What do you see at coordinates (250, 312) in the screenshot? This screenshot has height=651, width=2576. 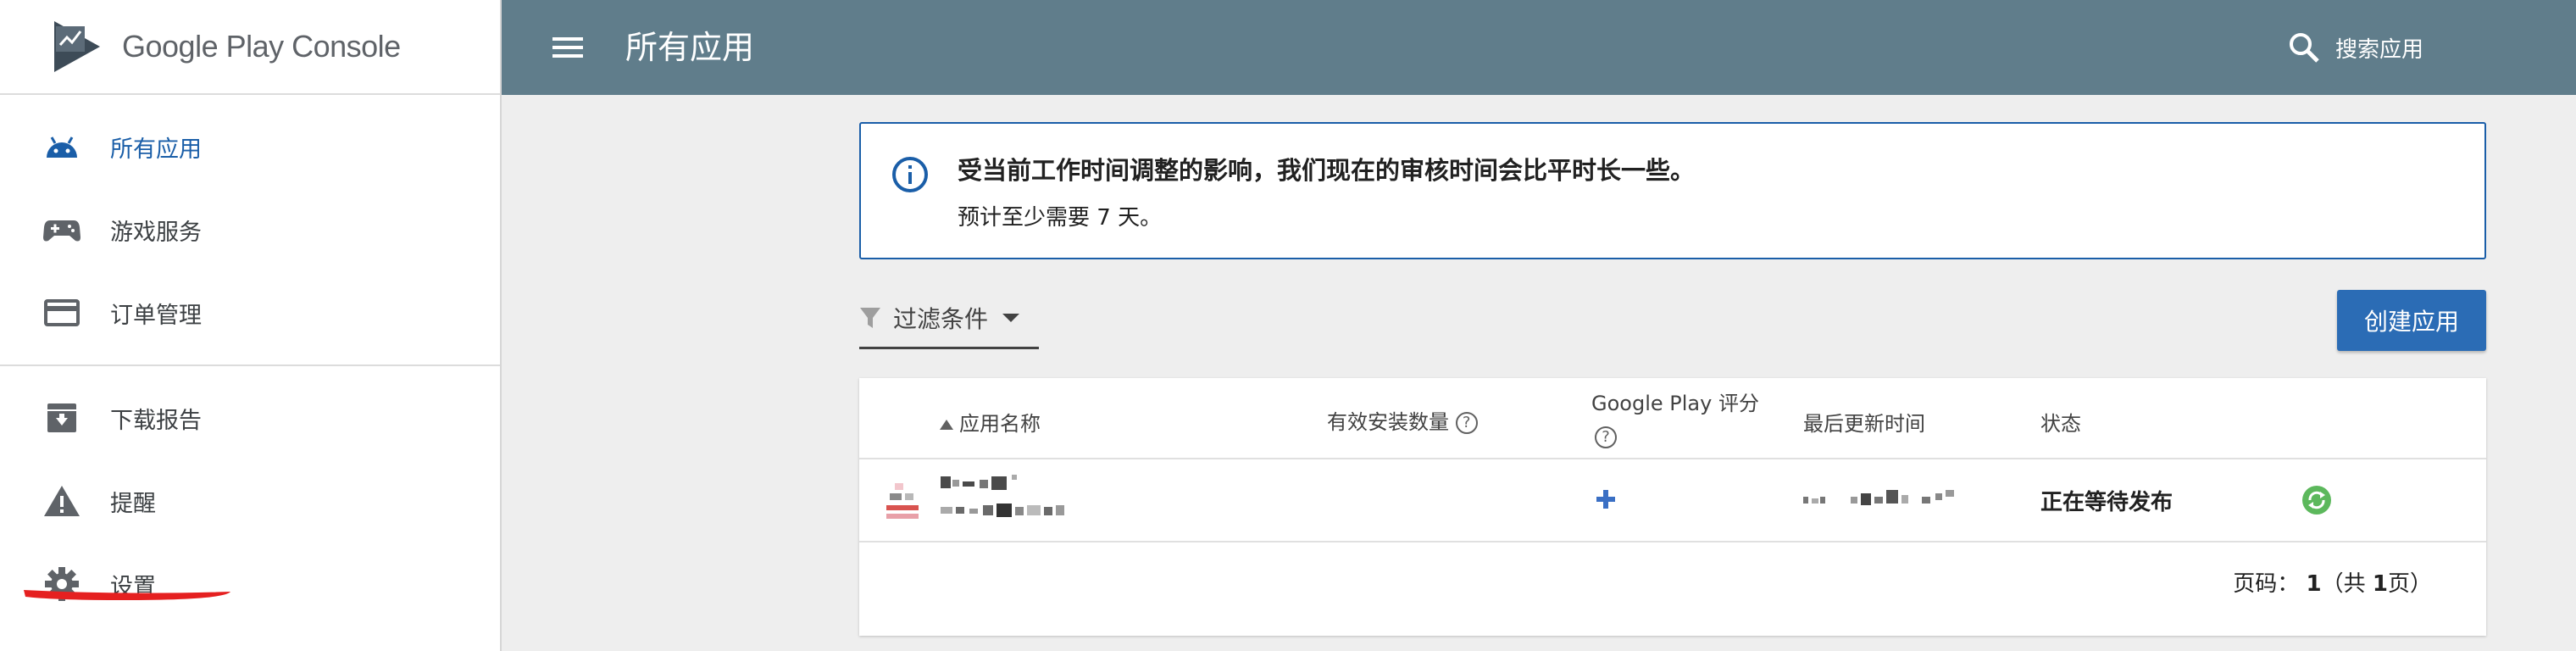 I see `sidebar-item-order-management: 订单管理` at bounding box center [250, 312].